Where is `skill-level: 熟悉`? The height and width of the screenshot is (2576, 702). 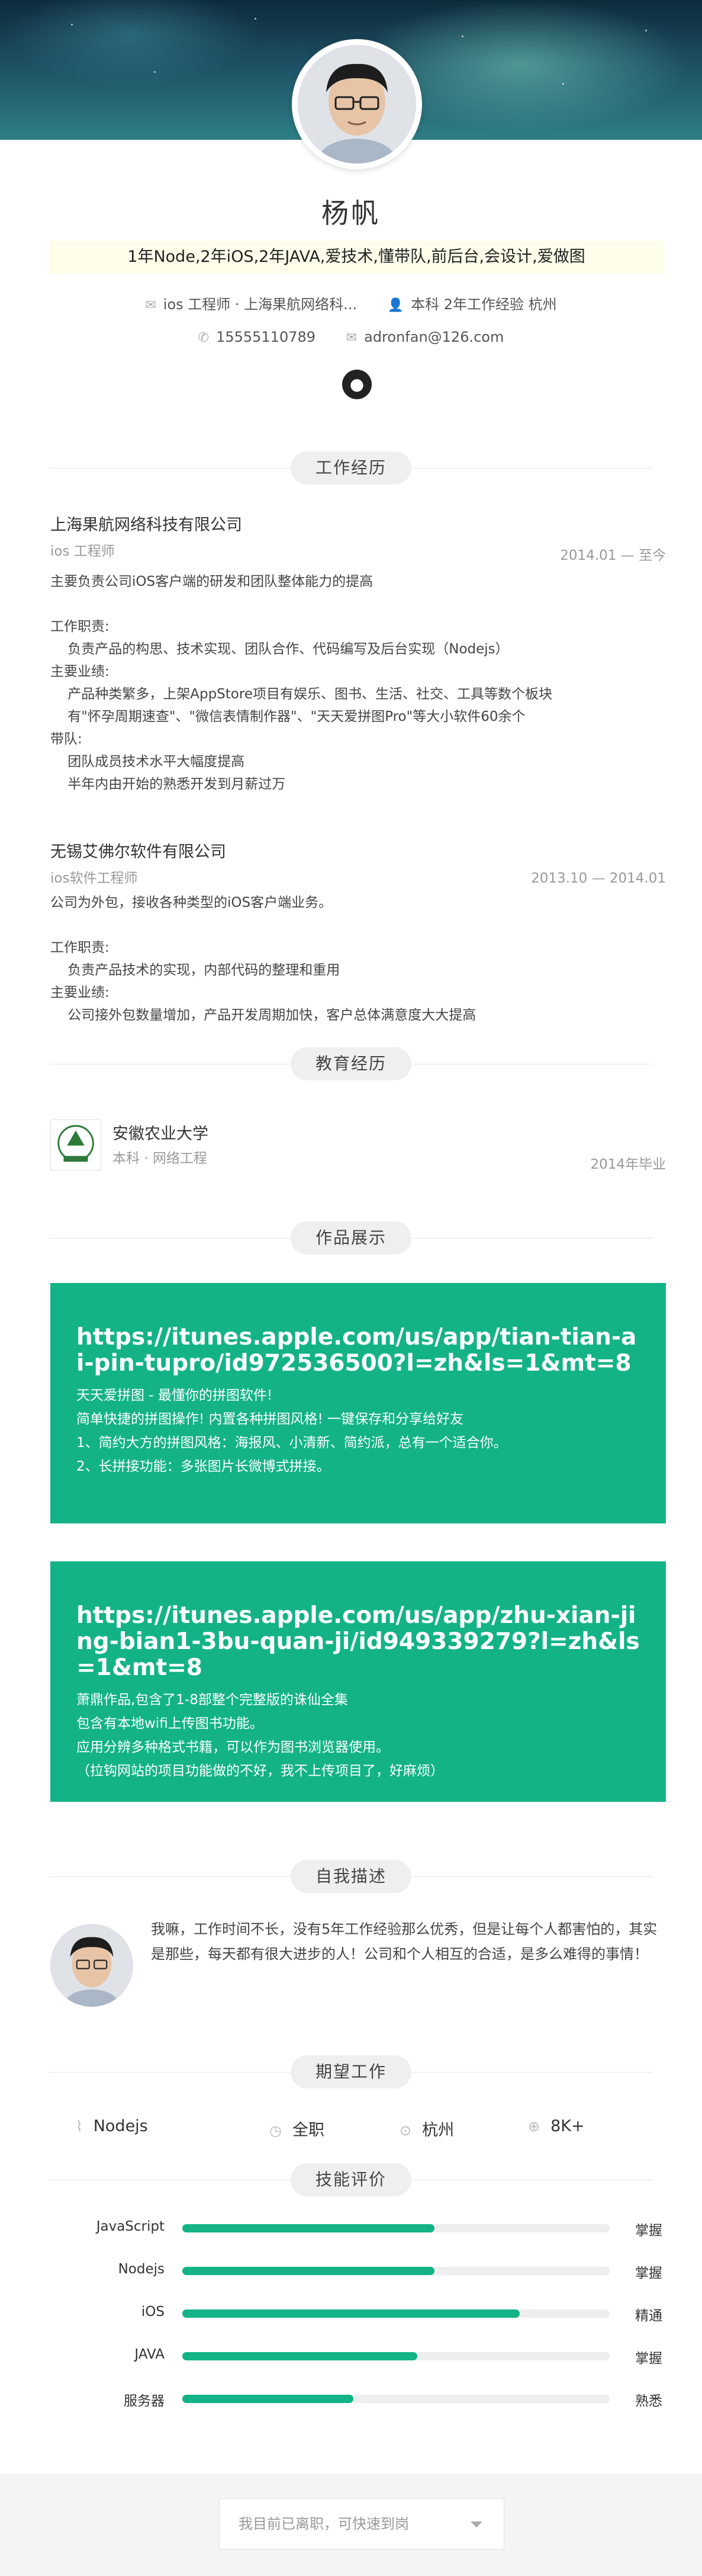
skill-level: 熟悉 is located at coordinates (648, 2401).